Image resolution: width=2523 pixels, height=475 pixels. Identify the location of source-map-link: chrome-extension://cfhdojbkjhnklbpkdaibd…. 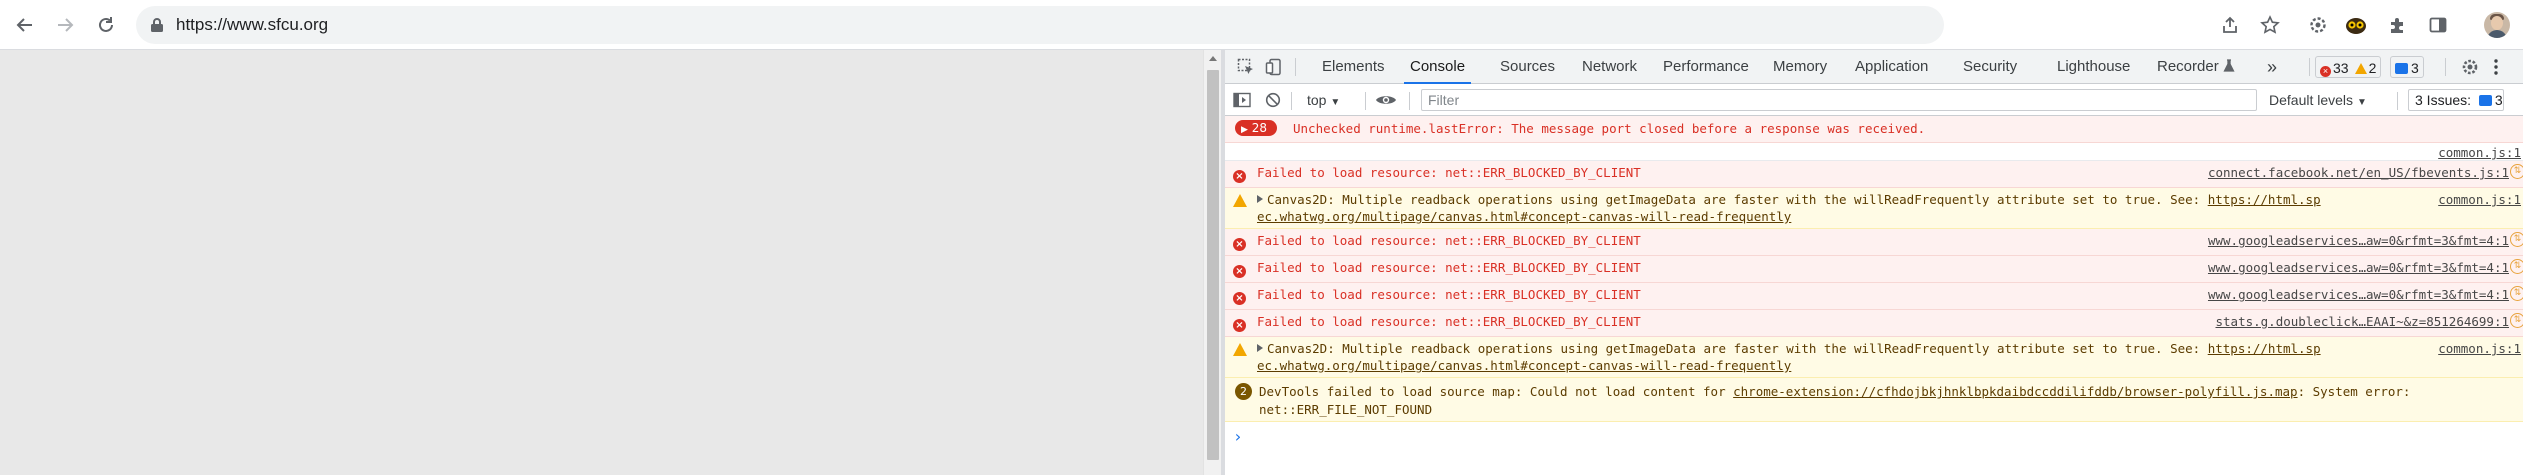
(2015, 391).